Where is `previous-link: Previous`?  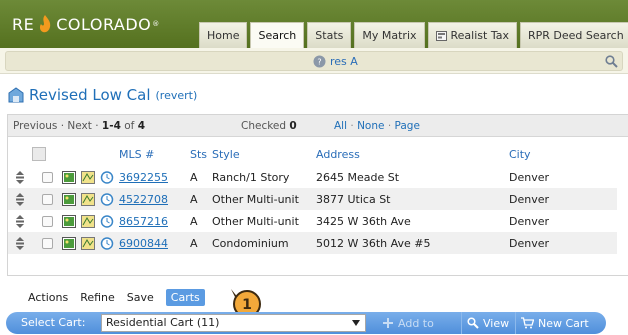 previous-link: Previous is located at coordinates (35, 126).